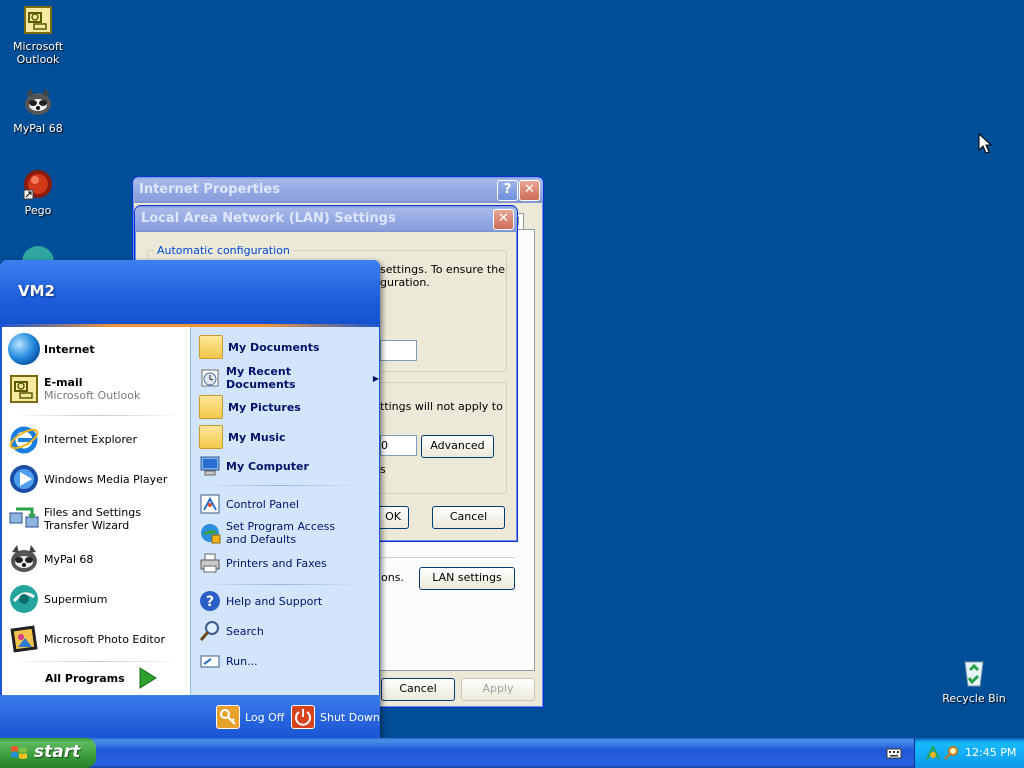 The width and height of the screenshot is (1024, 768). What do you see at coordinates (24, 639) in the screenshot?
I see `photo-editor-icon` at bounding box center [24, 639].